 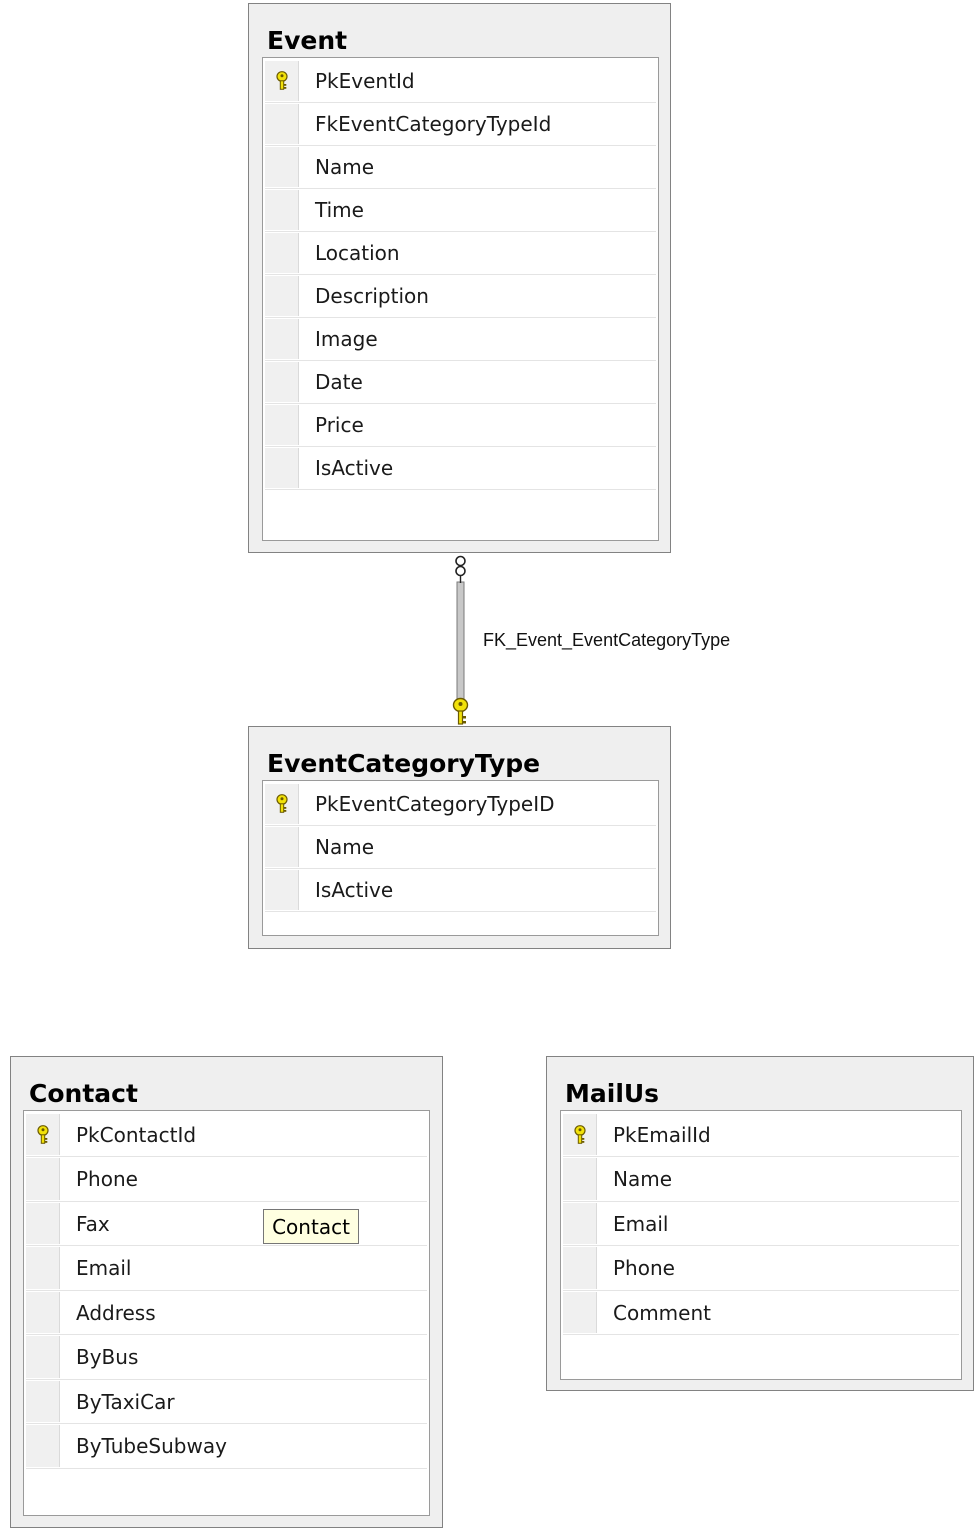 What do you see at coordinates (346, 339) in the screenshot?
I see `column-name: Image` at bounding box center [346, 339].